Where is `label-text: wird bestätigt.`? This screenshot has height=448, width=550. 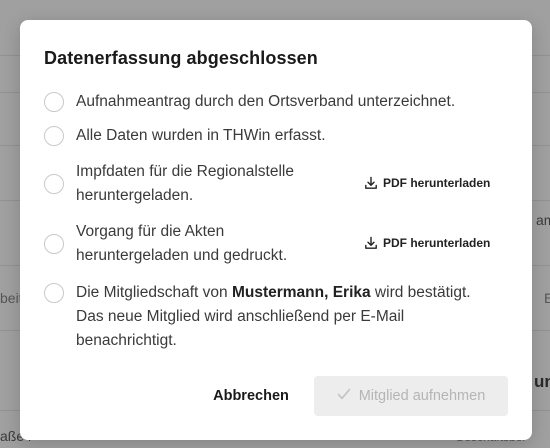 label-text: wird bestätigt. is located at coordinates (420, 292).